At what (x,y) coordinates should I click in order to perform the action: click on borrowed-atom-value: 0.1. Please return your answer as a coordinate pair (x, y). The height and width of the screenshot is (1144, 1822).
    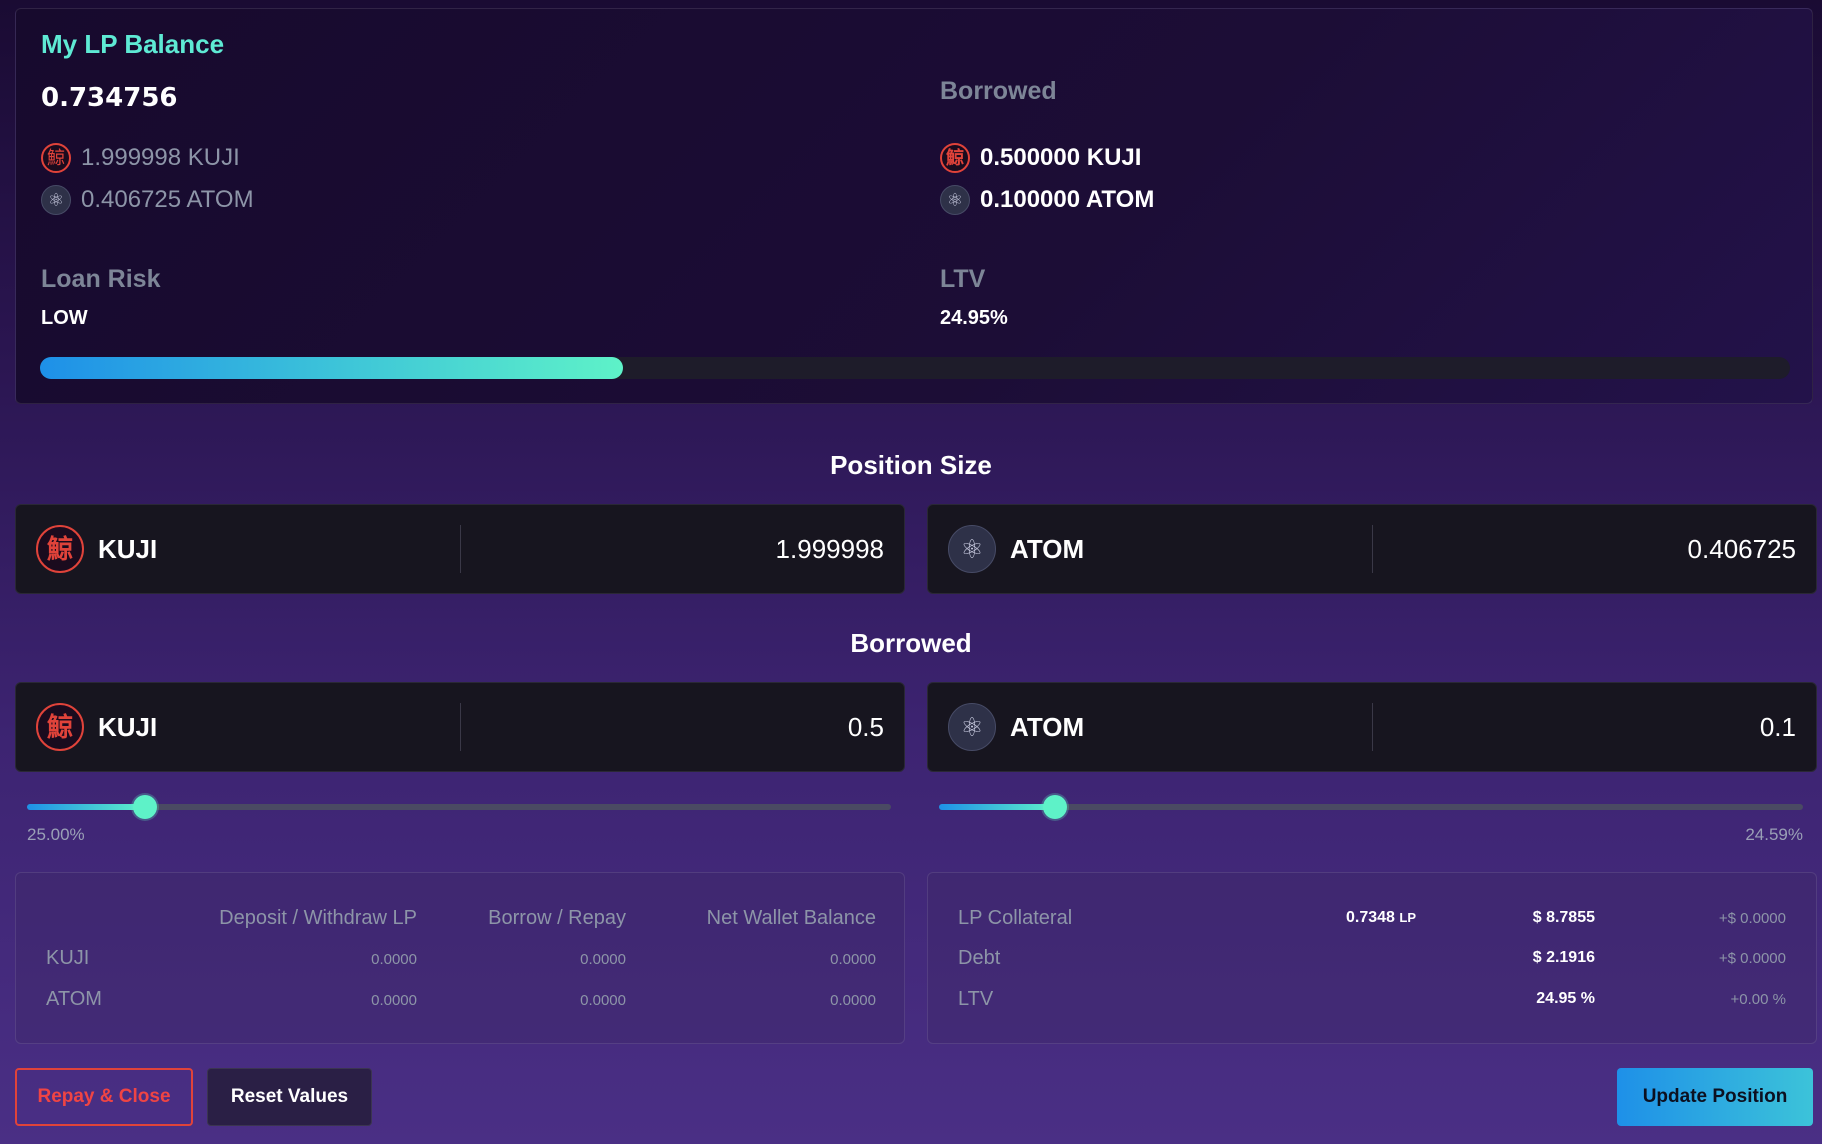
    Looking at the image, I should click on (1778, 727).